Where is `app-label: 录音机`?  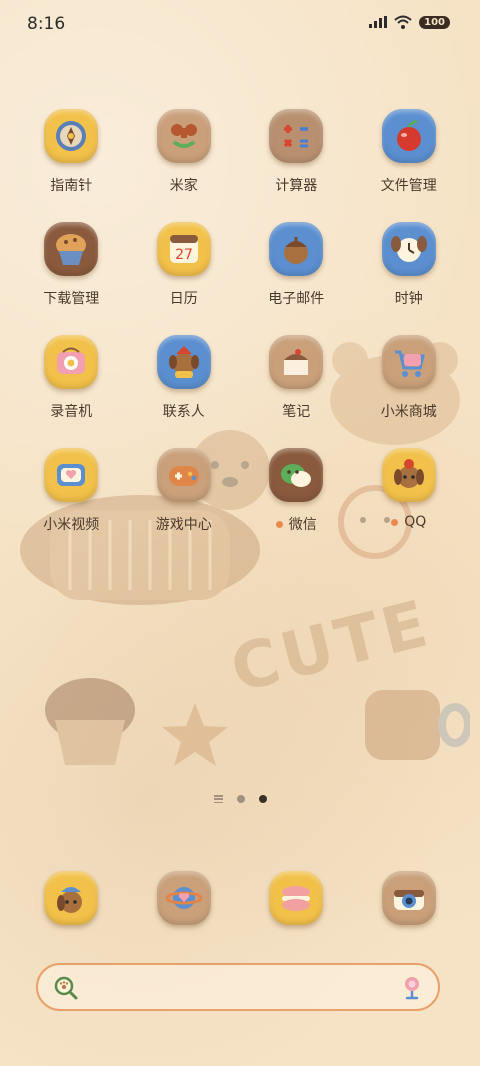
app-label: 录音机 is located at coordinates (71, 412).